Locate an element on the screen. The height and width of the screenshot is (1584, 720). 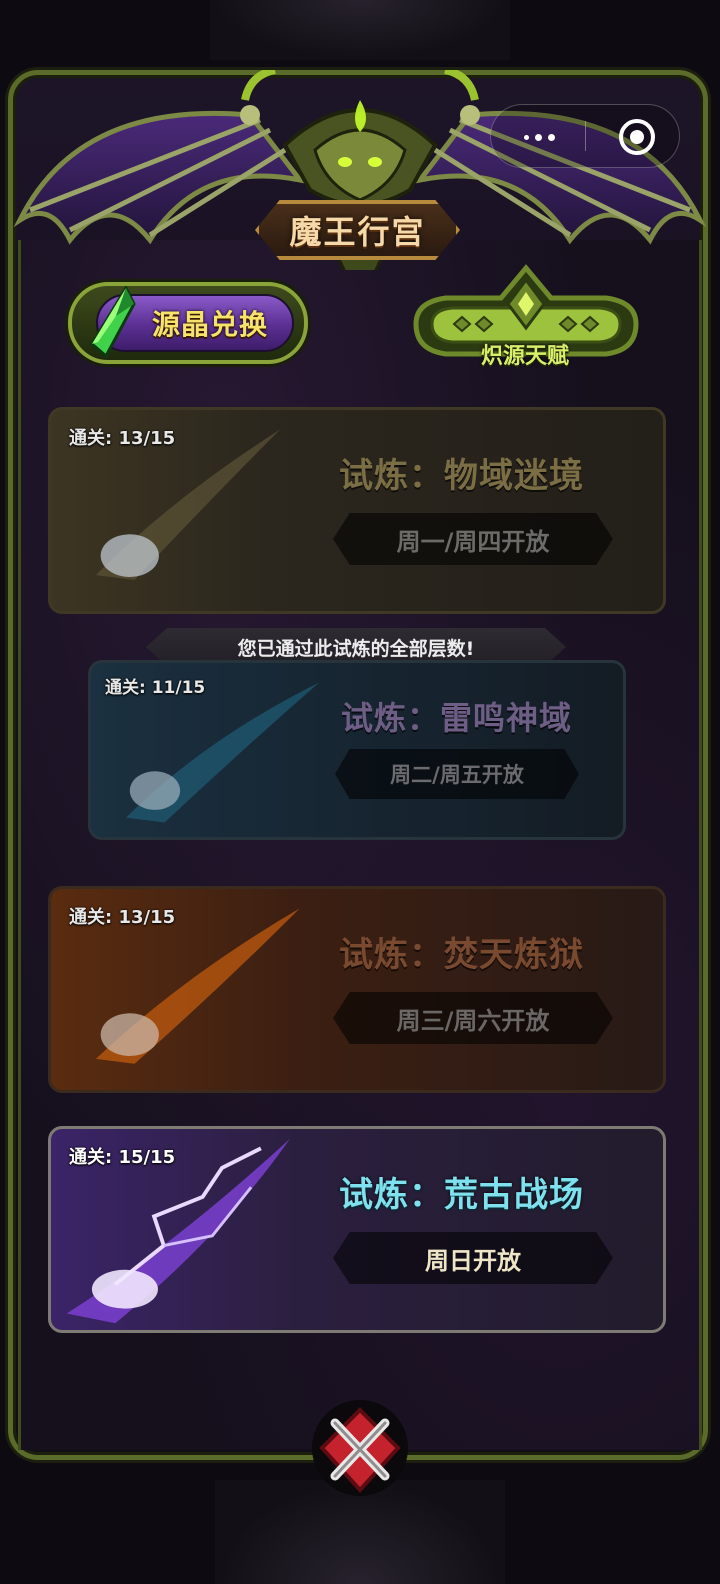
green-crystal-icon is located at coordinates (113, 322).